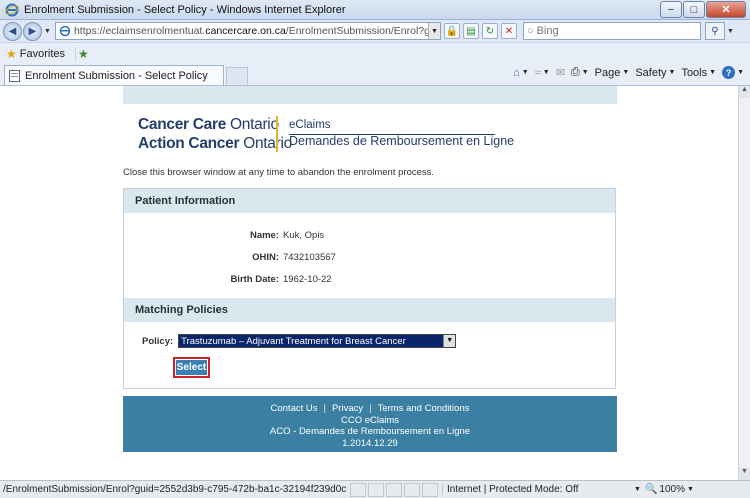 The width and height of the screenshot is (750, 498). Describe the element at coordinates (538, 489) in the screenshot. I see `security-zone: Internet | Protected Mode: Off` at that location.